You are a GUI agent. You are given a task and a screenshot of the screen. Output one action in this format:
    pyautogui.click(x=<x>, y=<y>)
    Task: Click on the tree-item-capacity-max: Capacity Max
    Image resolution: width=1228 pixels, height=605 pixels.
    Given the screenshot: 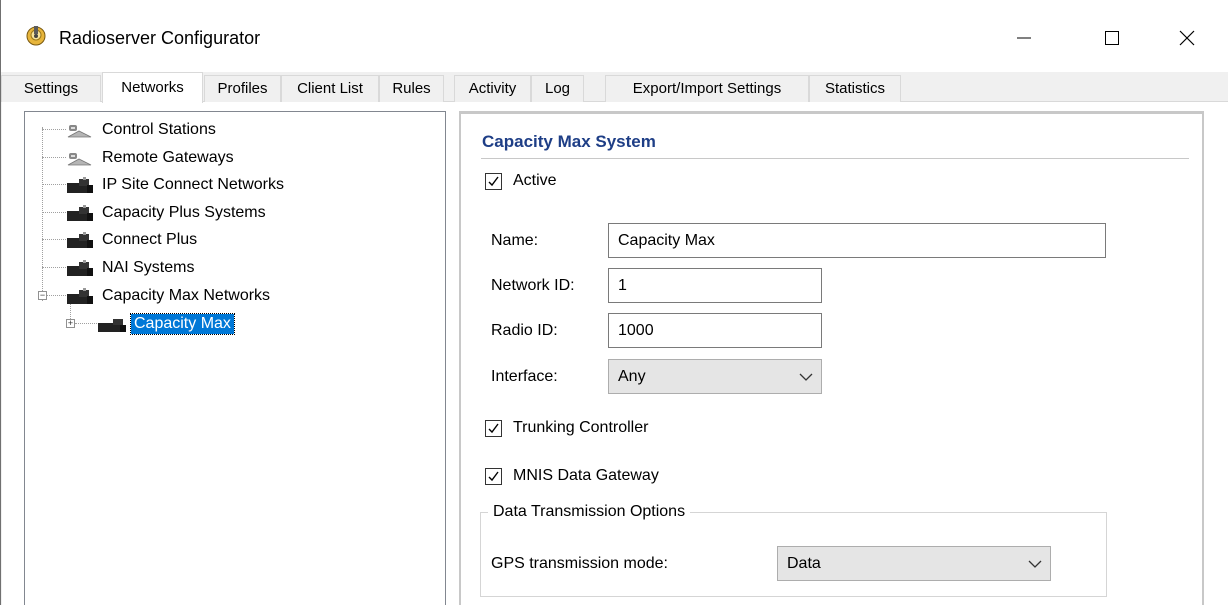 What is the action you would take?
    pyautogui.click(x=166, y=324)
    